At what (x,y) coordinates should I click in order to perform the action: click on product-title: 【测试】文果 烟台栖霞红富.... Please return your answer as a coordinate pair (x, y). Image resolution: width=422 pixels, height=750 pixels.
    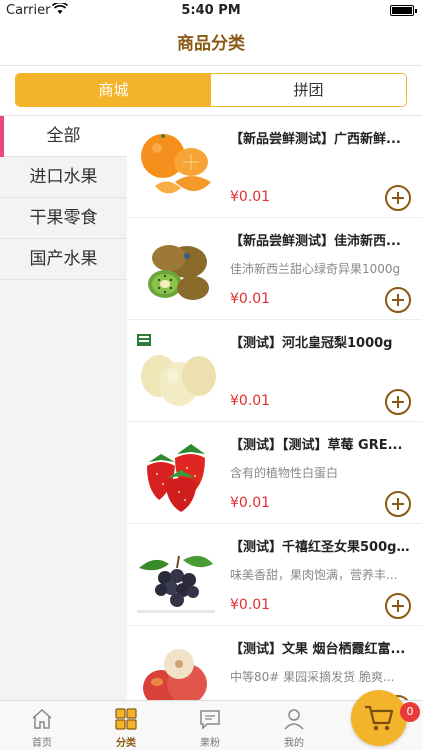
    Looking at the image, I should click on (318, 649).